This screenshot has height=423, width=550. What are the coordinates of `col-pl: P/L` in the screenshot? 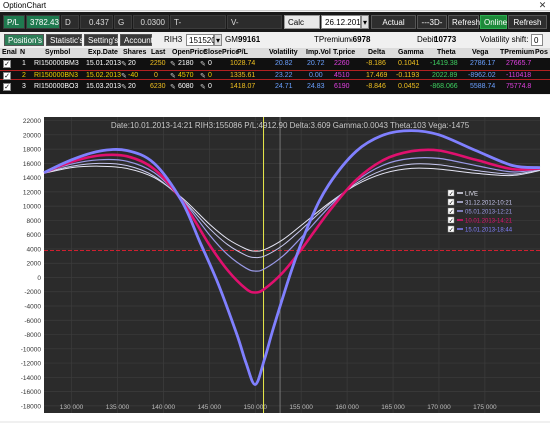 It's located at (242, 52).